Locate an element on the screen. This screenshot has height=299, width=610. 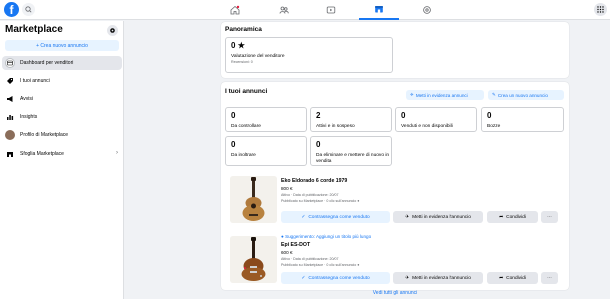
sidebar-item-label: I tuoi annunci is located at coordinates (35, 81).